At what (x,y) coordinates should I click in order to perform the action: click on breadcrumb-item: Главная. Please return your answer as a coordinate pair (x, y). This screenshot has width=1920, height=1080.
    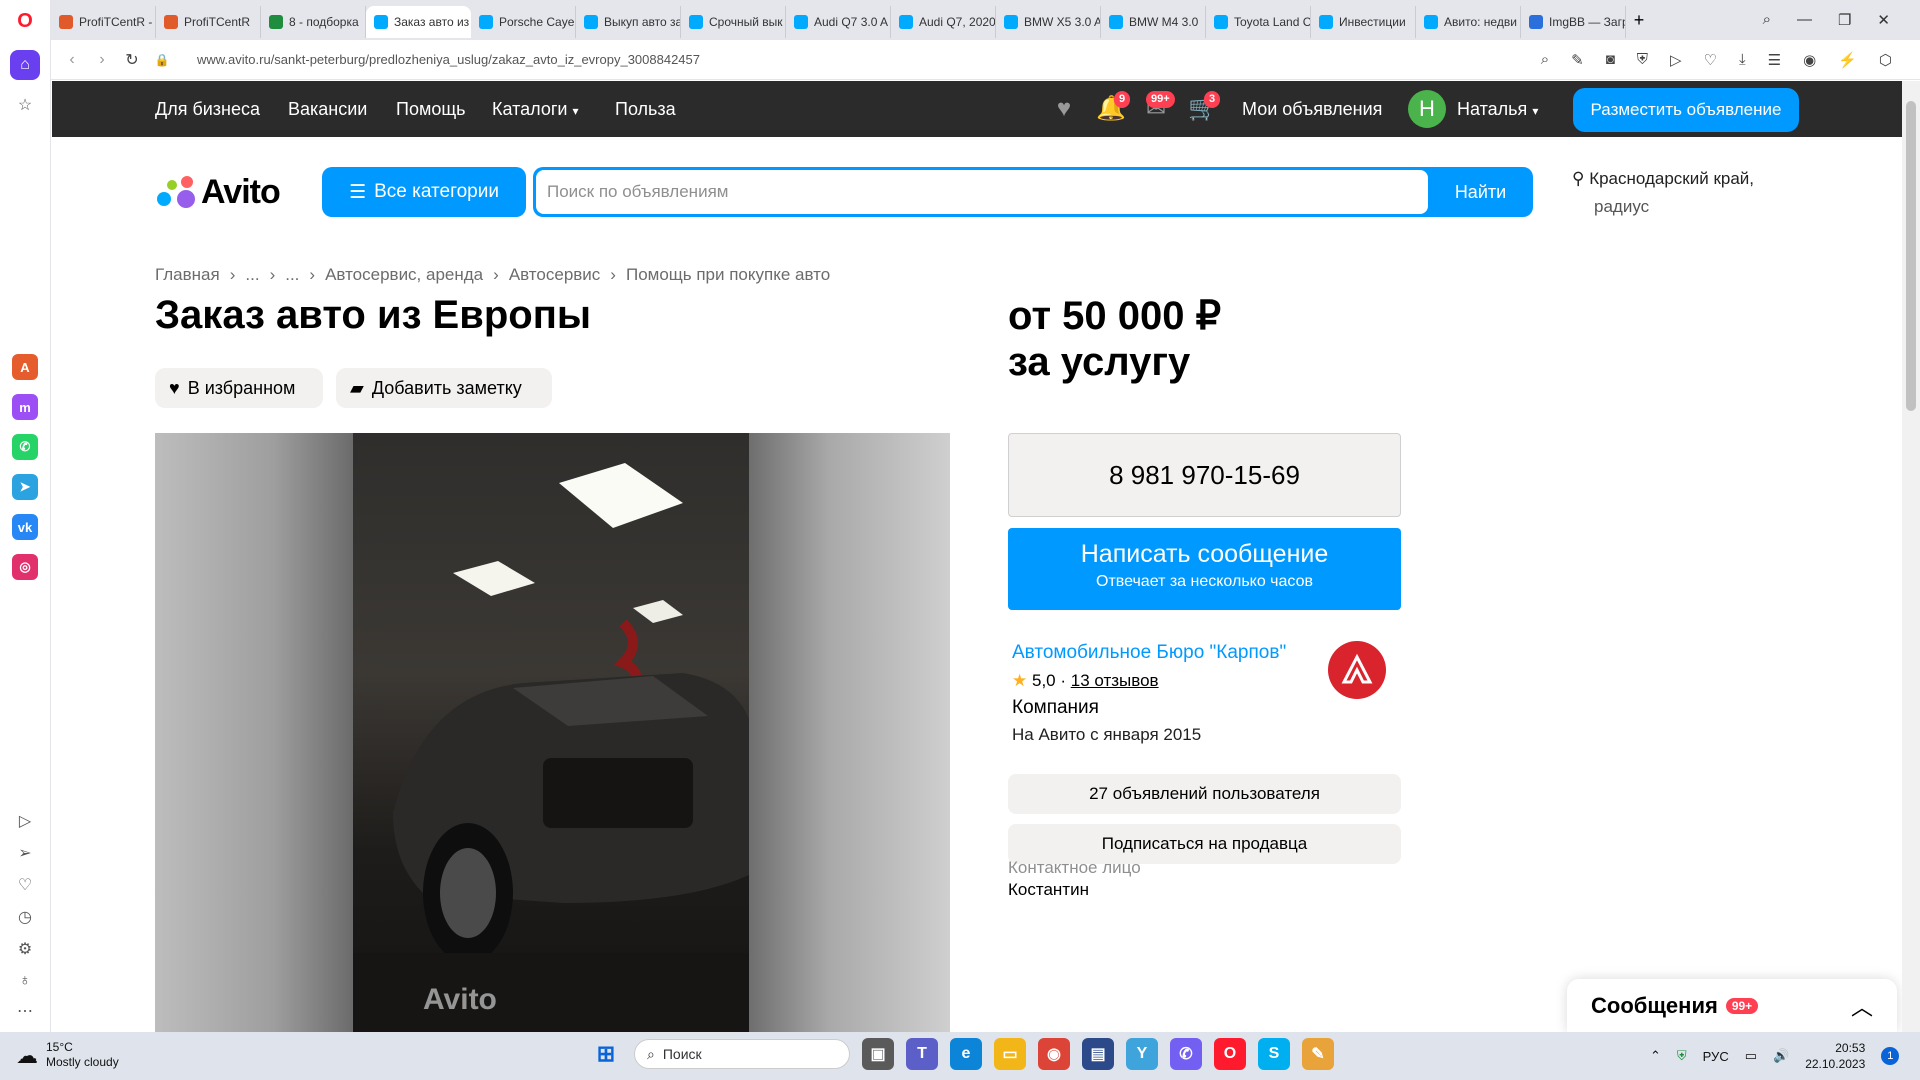
    Looking at the image, I should click on (187, 275).